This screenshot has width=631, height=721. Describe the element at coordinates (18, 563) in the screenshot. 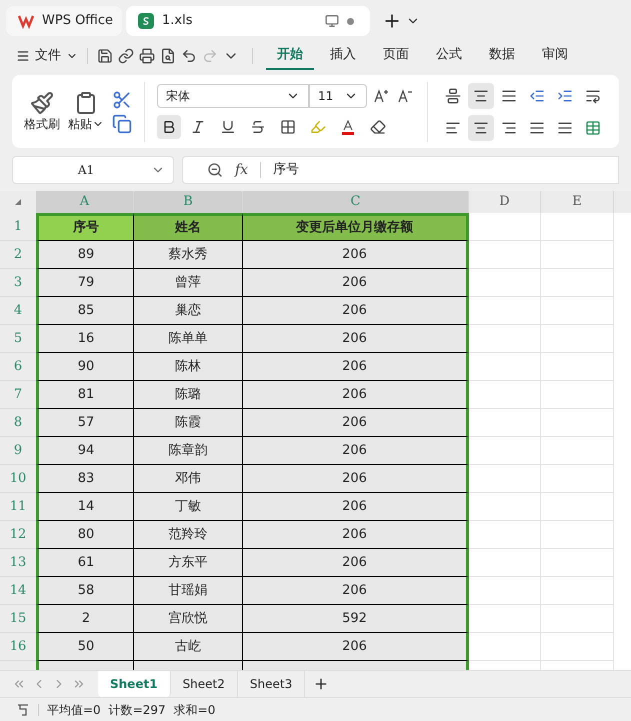

I see `row-header: 13` at that location.